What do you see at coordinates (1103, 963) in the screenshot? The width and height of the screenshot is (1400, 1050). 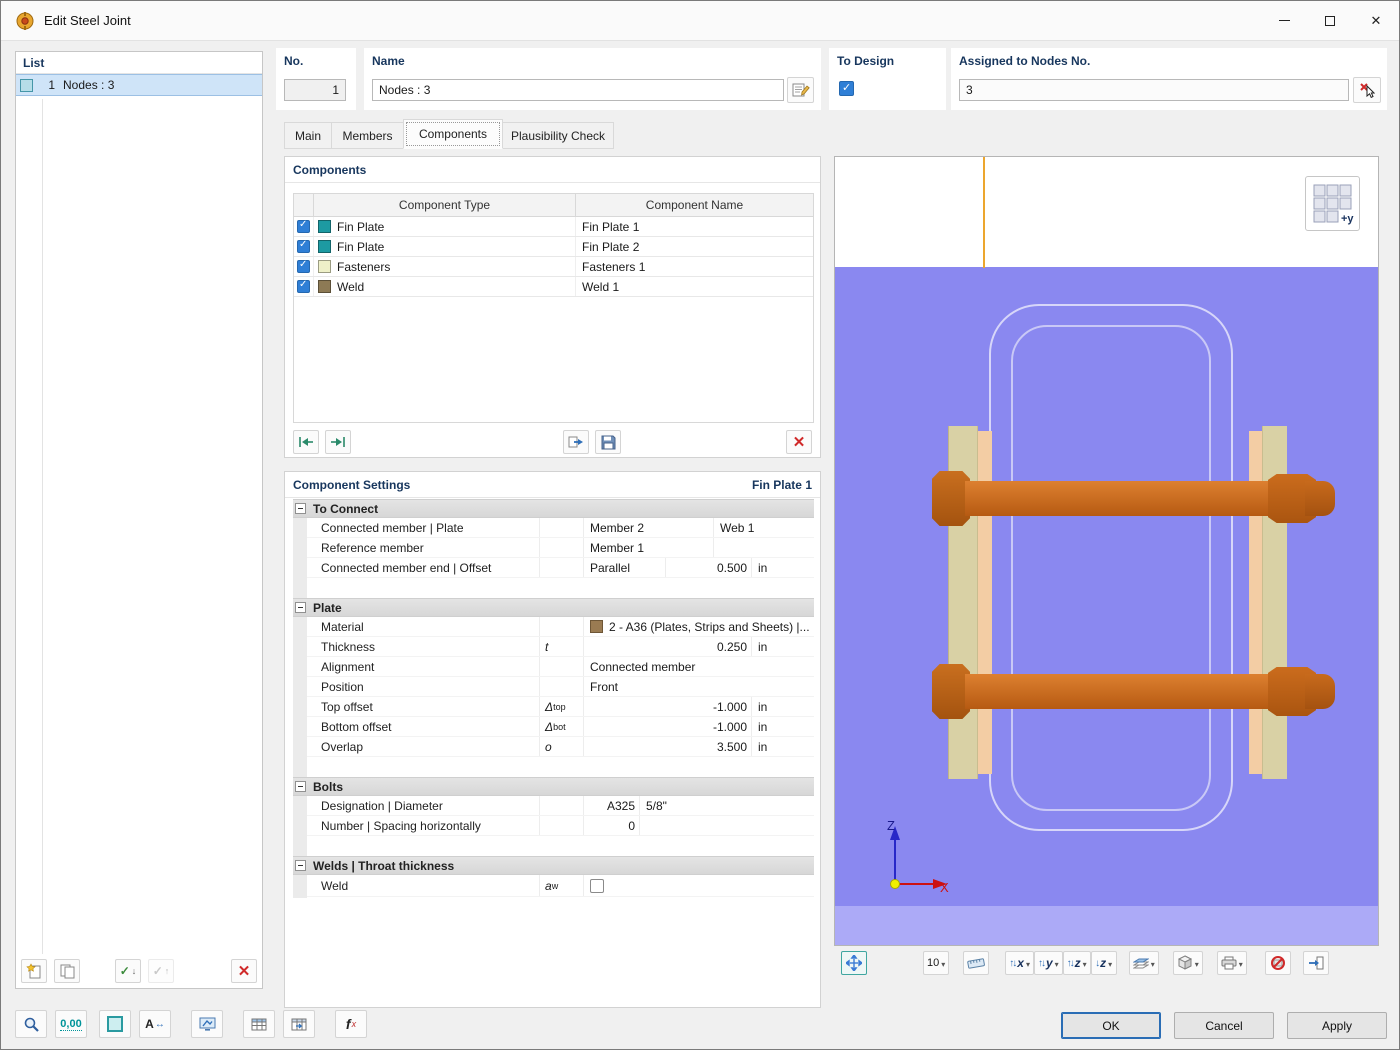 I see `reverse-z-view-button: ↓ z` at bounding box center [1103, 963].